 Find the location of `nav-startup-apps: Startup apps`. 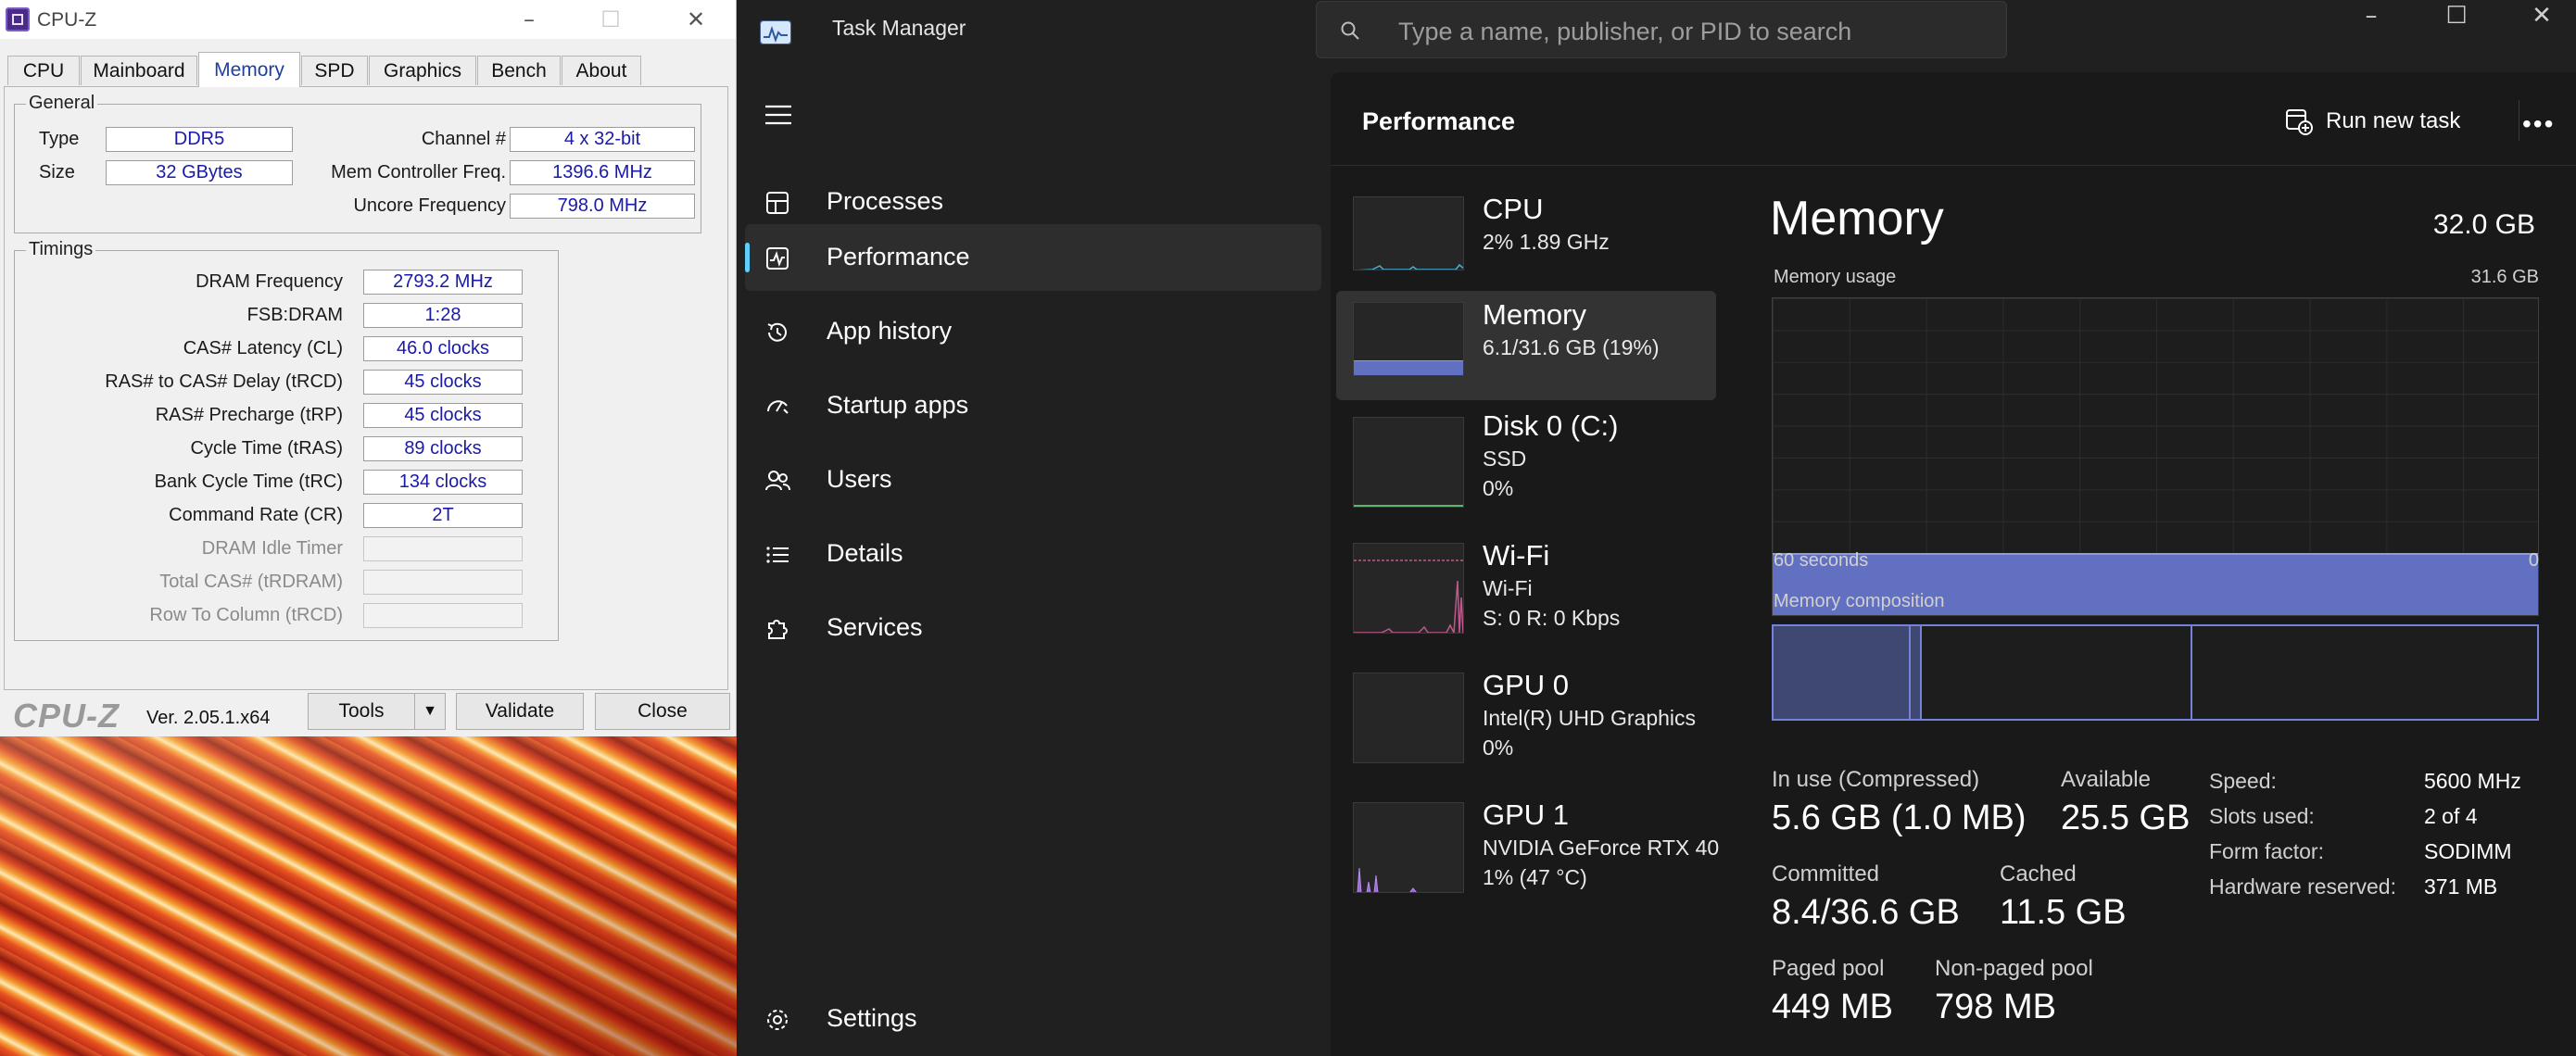

nav-startup-apps: Startup apps is located at coordinates (1033, 405).